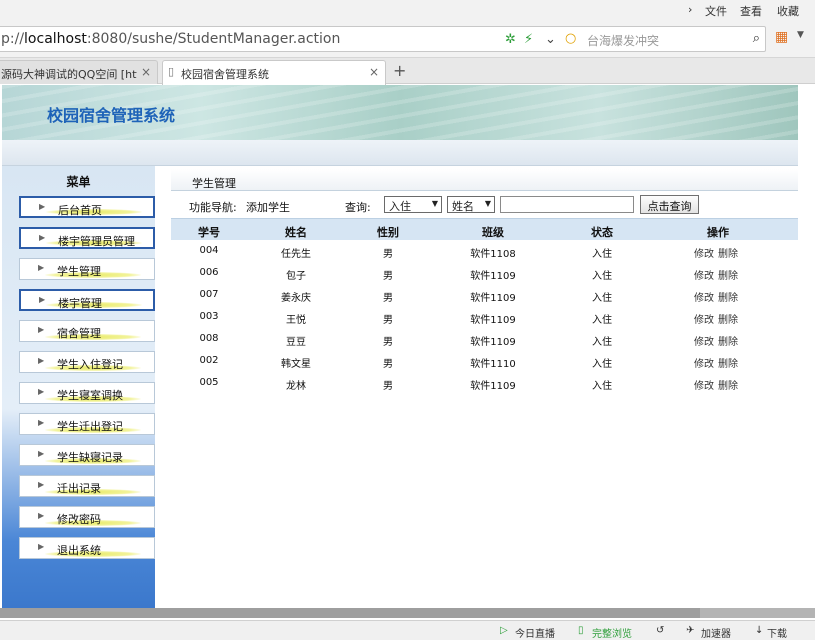 The image size is (815, 640). Describe the element at coordinates (87, 517) in the screenshot. I see `sidebar-item-password: ▶ 修改密码` at that location.